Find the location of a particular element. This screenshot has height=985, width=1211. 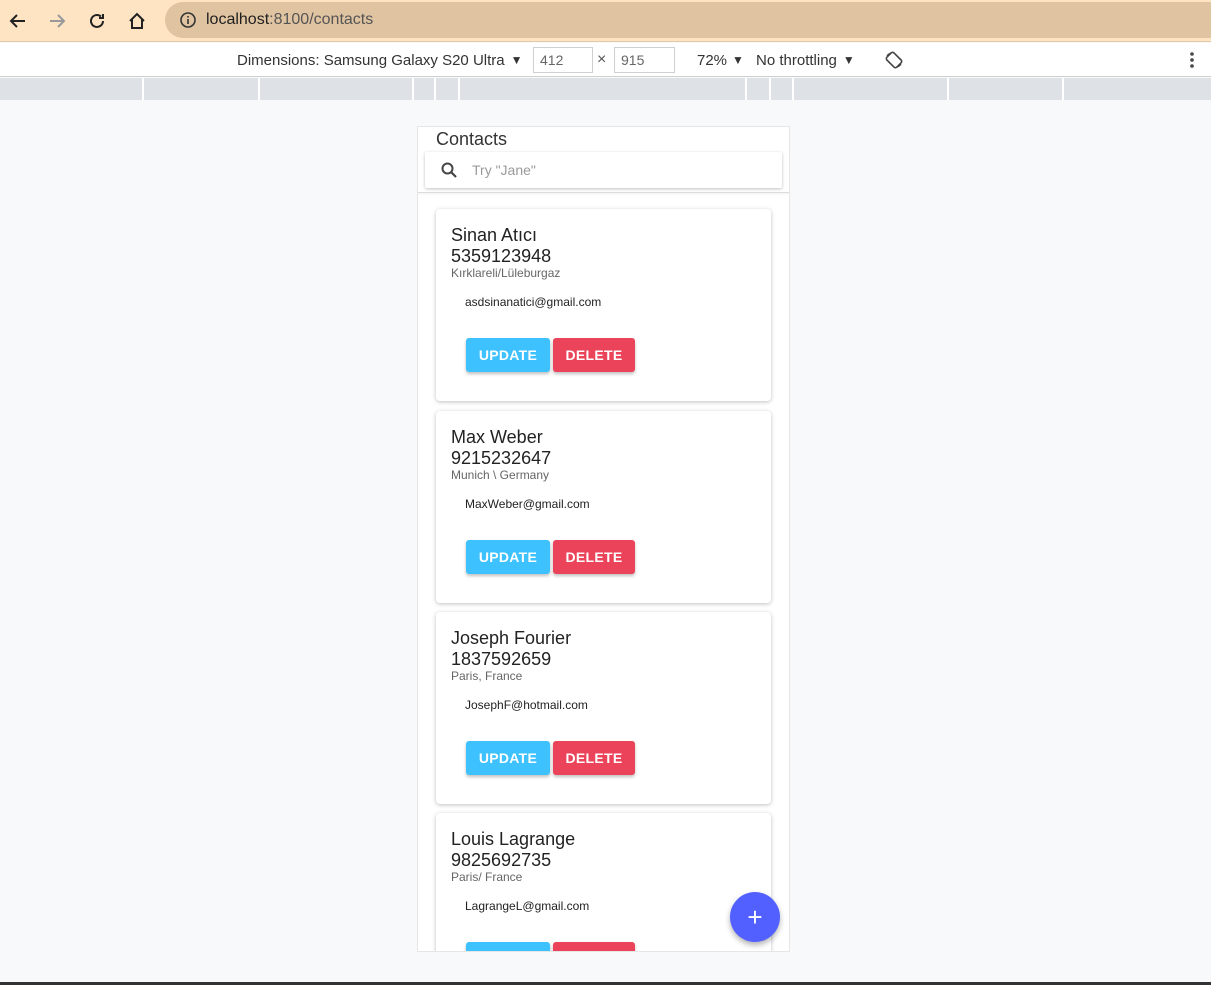

home-icon is located at coordinates (137, 20).